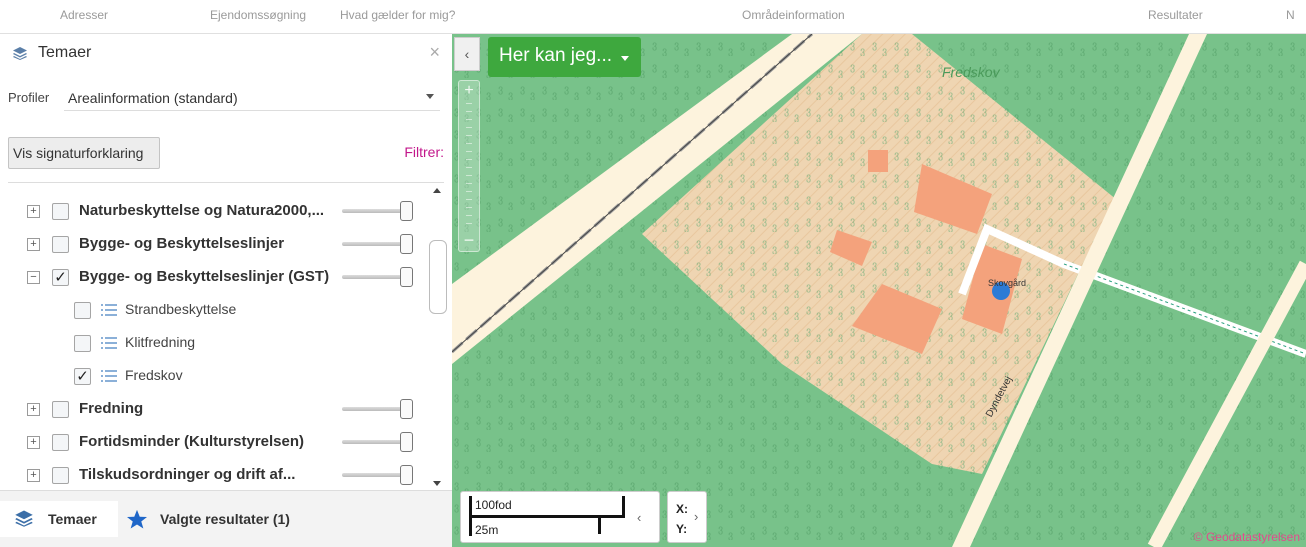 This screenshot has height=547, width=1306. What do you see at coordinates (639, 517) in the screenshot?
I see `chevron-left-icon: ‹` at bounding box center [639, 517].